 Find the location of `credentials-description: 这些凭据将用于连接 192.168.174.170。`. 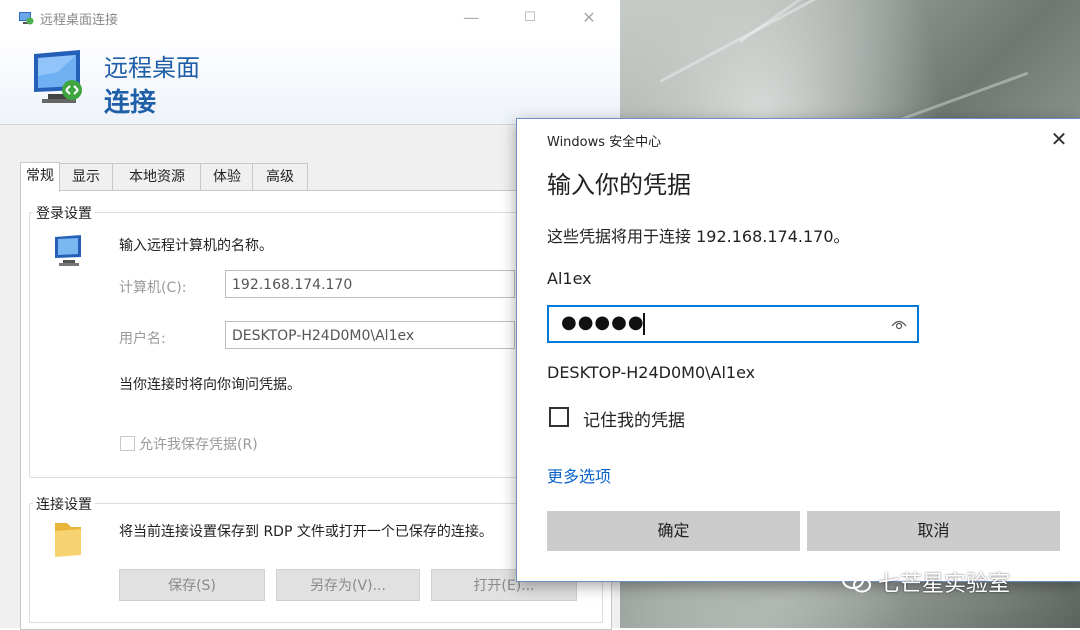

credentials-description: 这些凭据将用于连接 192.168.174.170。 is located at coordinates (698, 236).